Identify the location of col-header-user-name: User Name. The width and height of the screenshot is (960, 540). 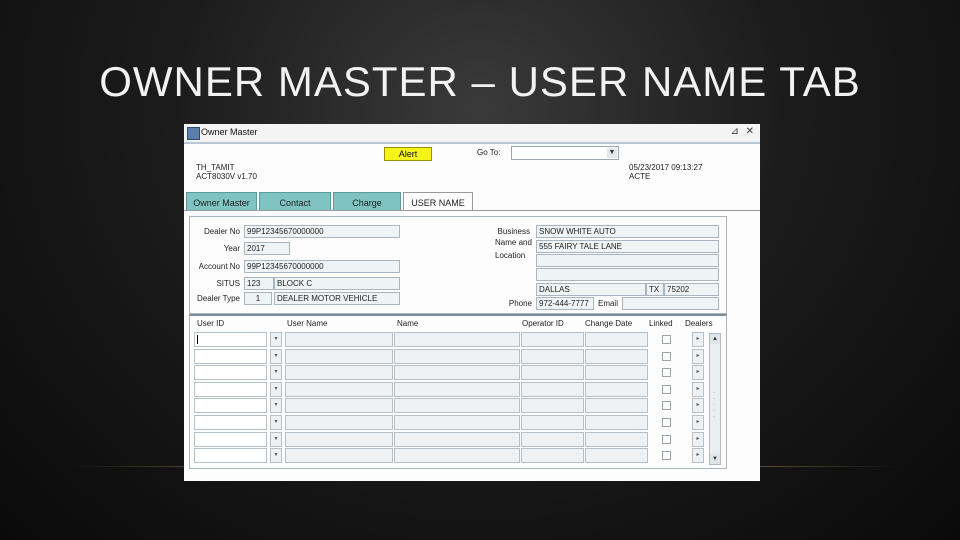
(307, 323).